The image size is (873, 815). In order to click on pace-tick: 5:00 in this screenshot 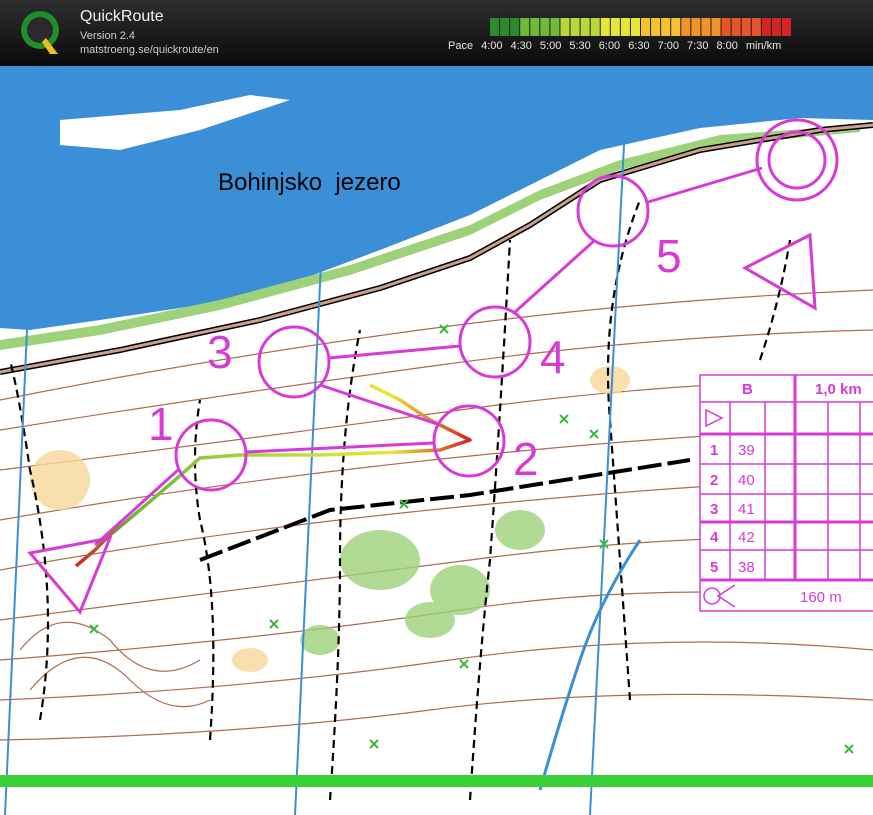, I will do `click(550, 46)`.